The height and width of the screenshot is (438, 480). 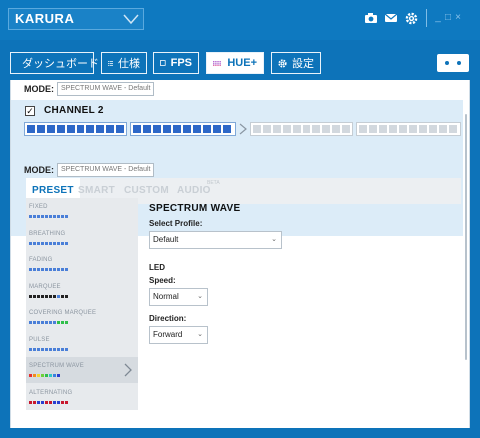 I want to click on product-select: KARURA, so click(x=76, y=19).